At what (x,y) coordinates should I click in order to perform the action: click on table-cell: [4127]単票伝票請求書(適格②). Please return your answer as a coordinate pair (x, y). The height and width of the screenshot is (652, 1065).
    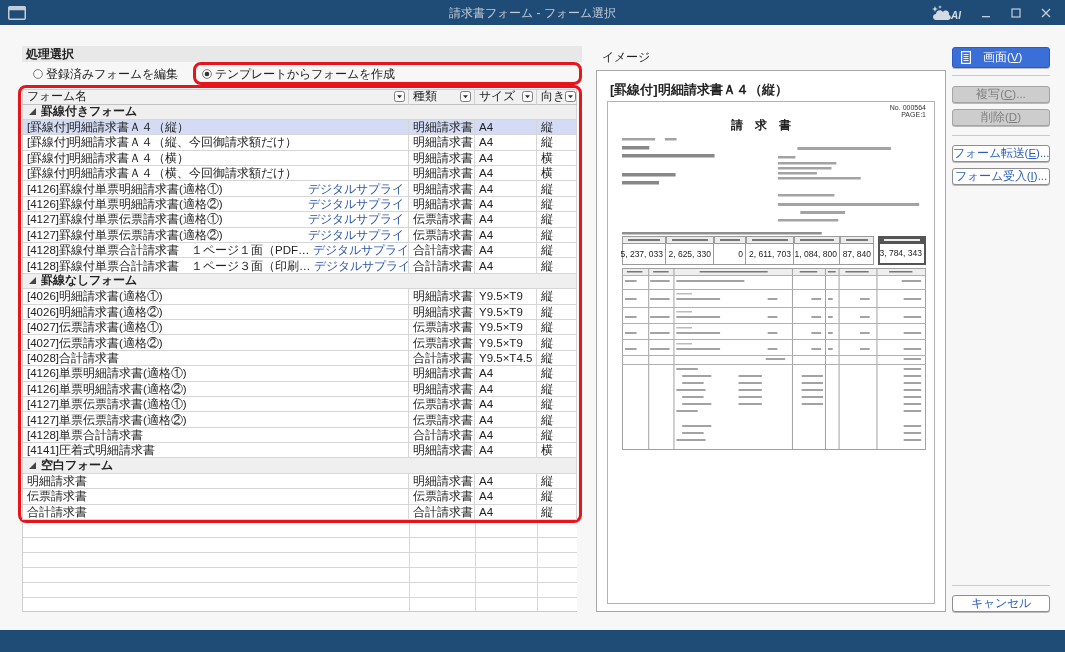
    Looking at the image, I should click on (215, 420).